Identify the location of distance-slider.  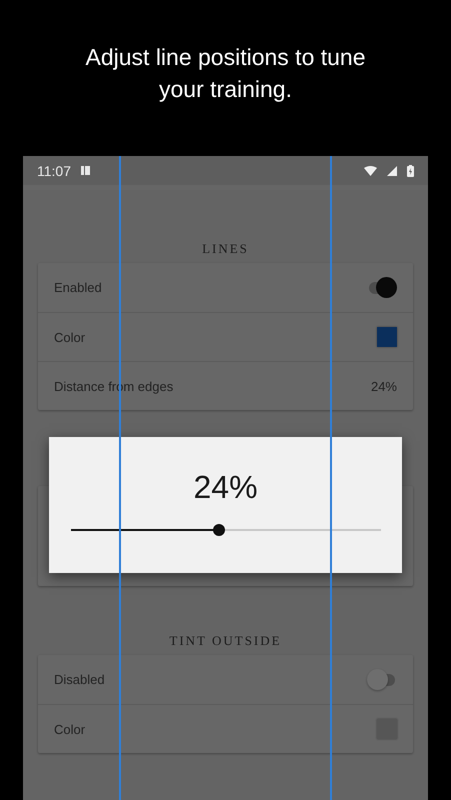
(225, 530).